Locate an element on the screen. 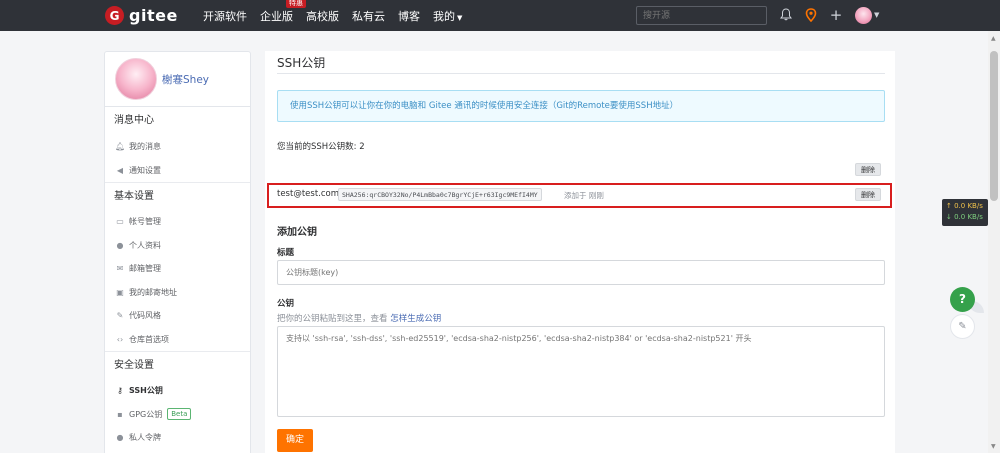 The image size is (1000, 453). scrollbar-thumb is located at coordinates (994, 126).